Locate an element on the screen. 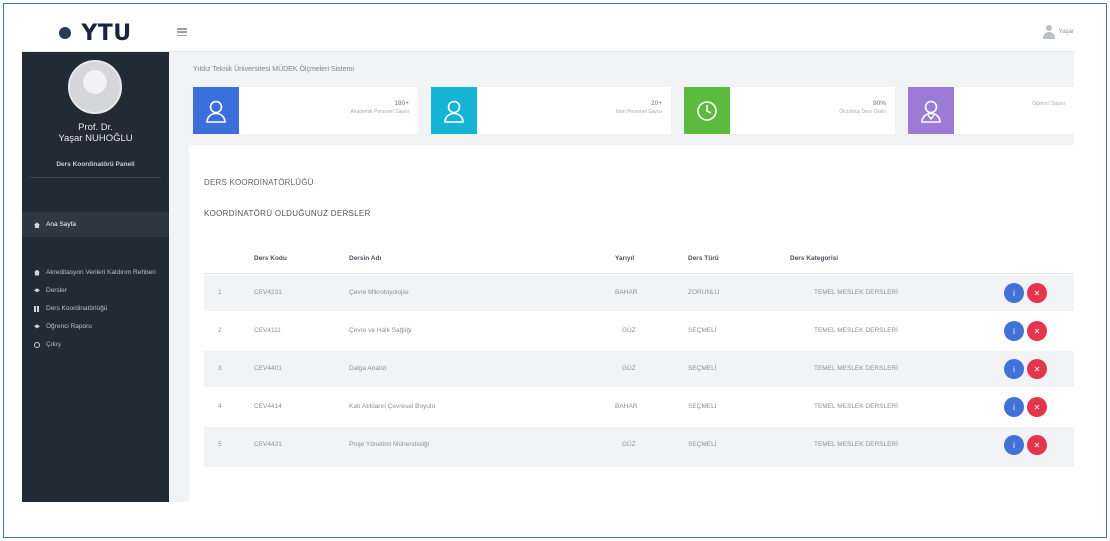 The image size is (1110, 541). sidebar-item-label: Öğrenci Raporu is located at coordinates (69, 326).